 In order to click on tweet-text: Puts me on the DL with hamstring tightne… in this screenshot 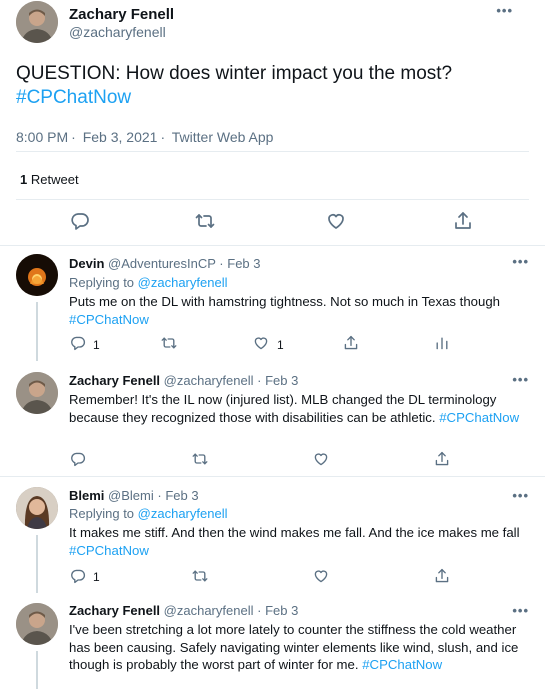, I will do `click(299, 310)`.